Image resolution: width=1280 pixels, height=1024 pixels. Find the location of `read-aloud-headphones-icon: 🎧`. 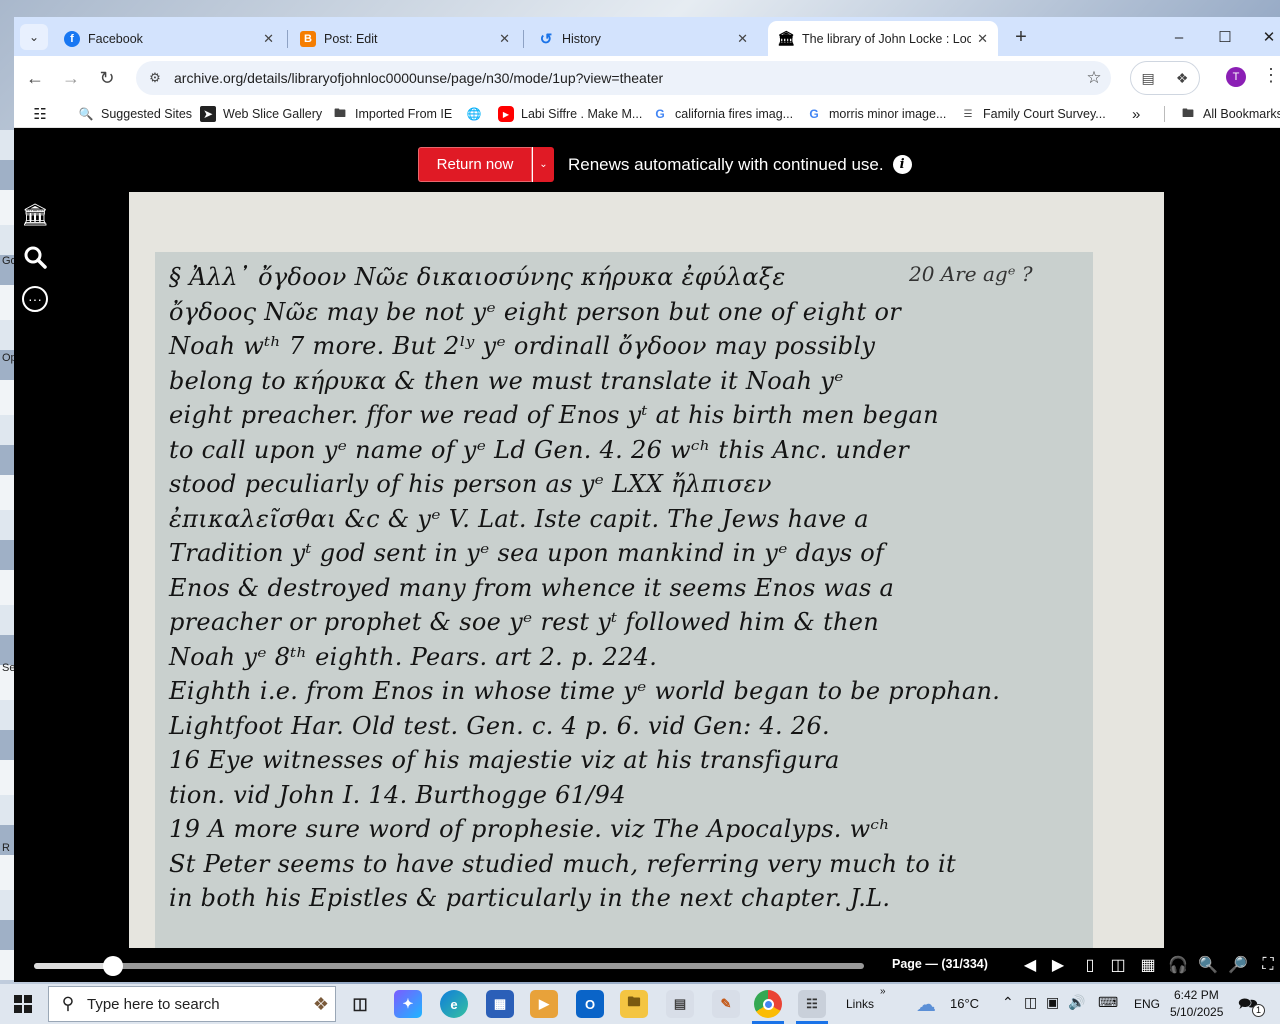

read-aloud-headphones-icon: 🎧 is located at coordinates (1178, 965).